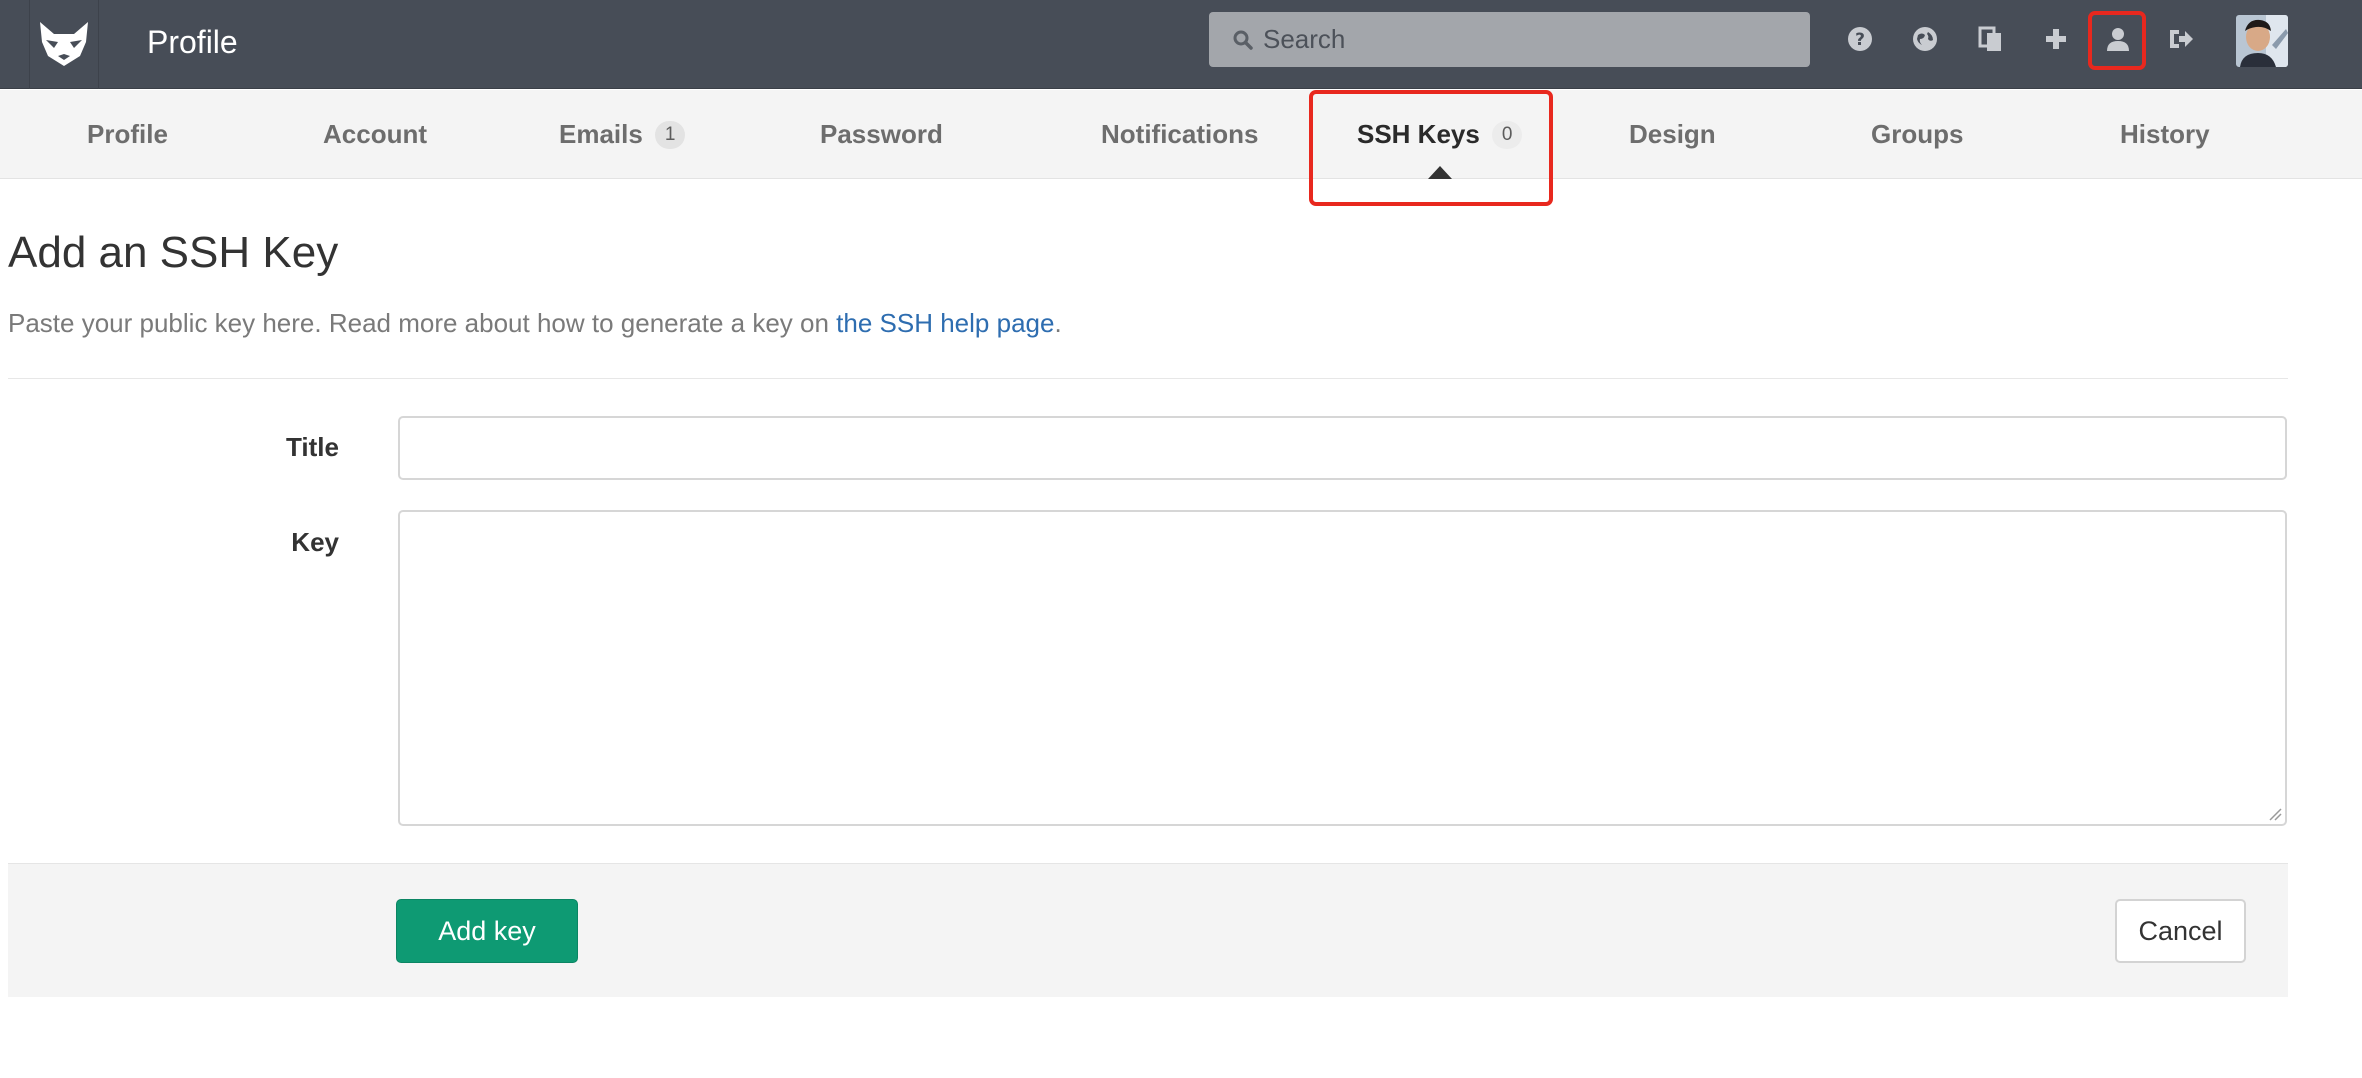  I want to click on tab-design: Design, so click(1672, 134).